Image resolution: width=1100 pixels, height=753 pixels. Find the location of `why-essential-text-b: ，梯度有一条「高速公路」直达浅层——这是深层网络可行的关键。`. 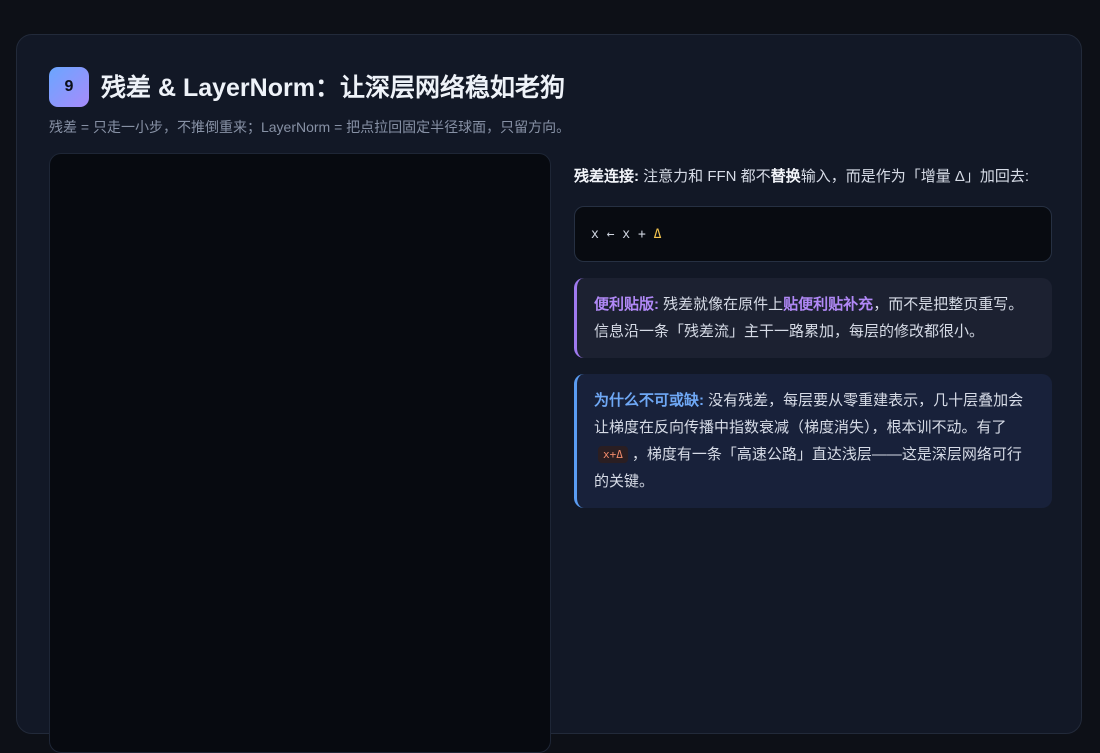

why-essential-text-b: ，梯度有一条「高速公路」直达浅层——这是深层网络可行的关键。 is located at coordinates (808, 468).